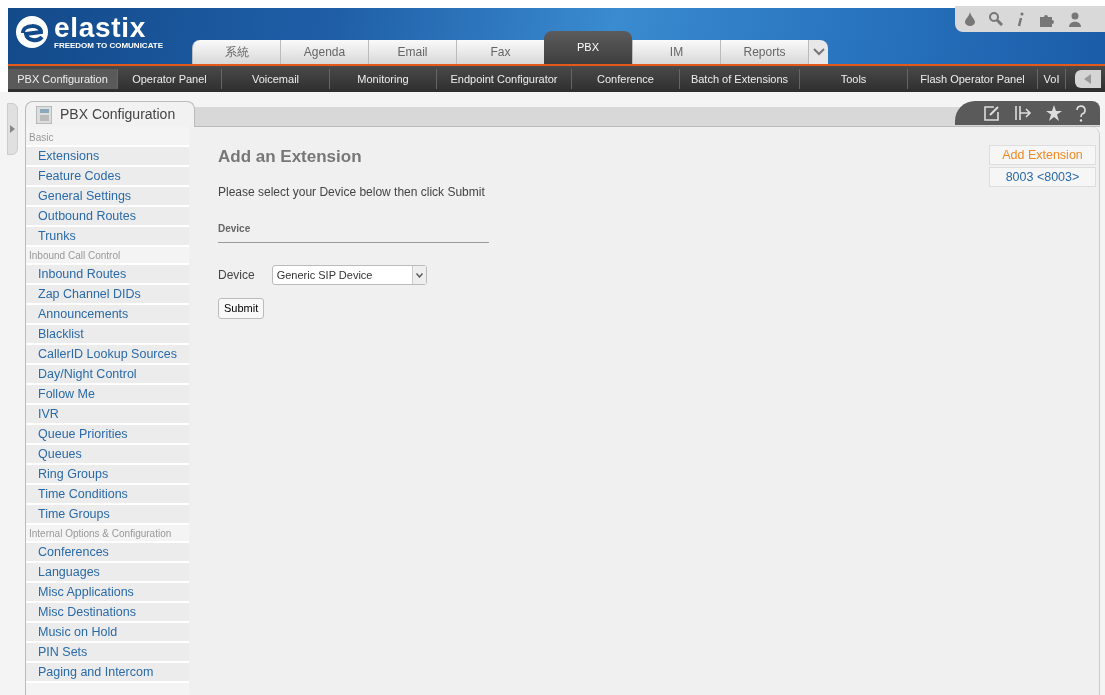 This screenshot has height=695, width=1105. I want to click on sidebar-item: Day/Night Control, so click(107, 375).